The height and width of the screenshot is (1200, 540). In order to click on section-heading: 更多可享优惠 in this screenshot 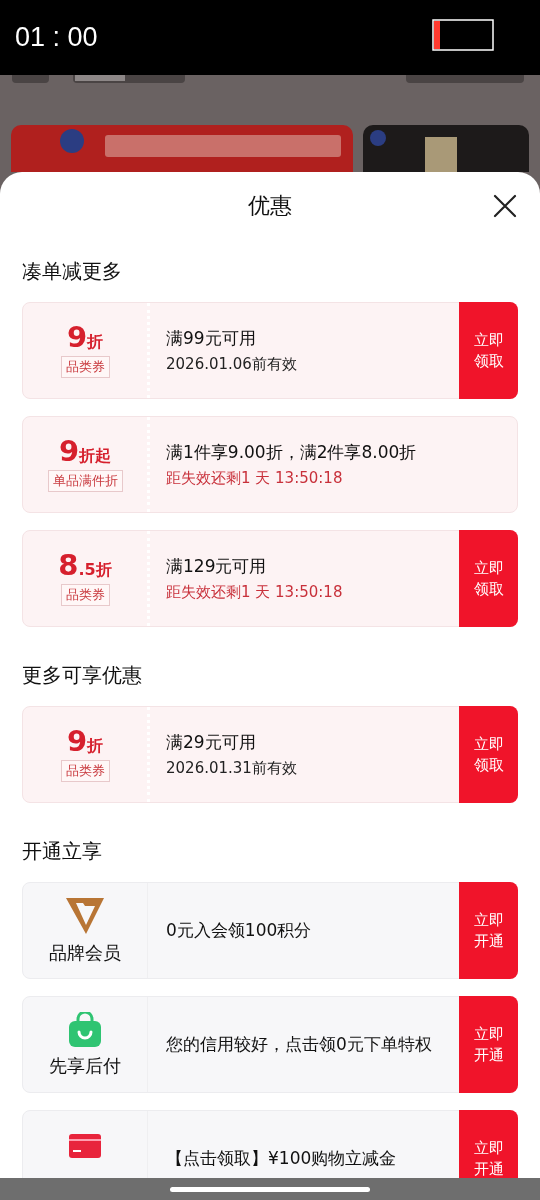, I will do `click(82, 675)`.